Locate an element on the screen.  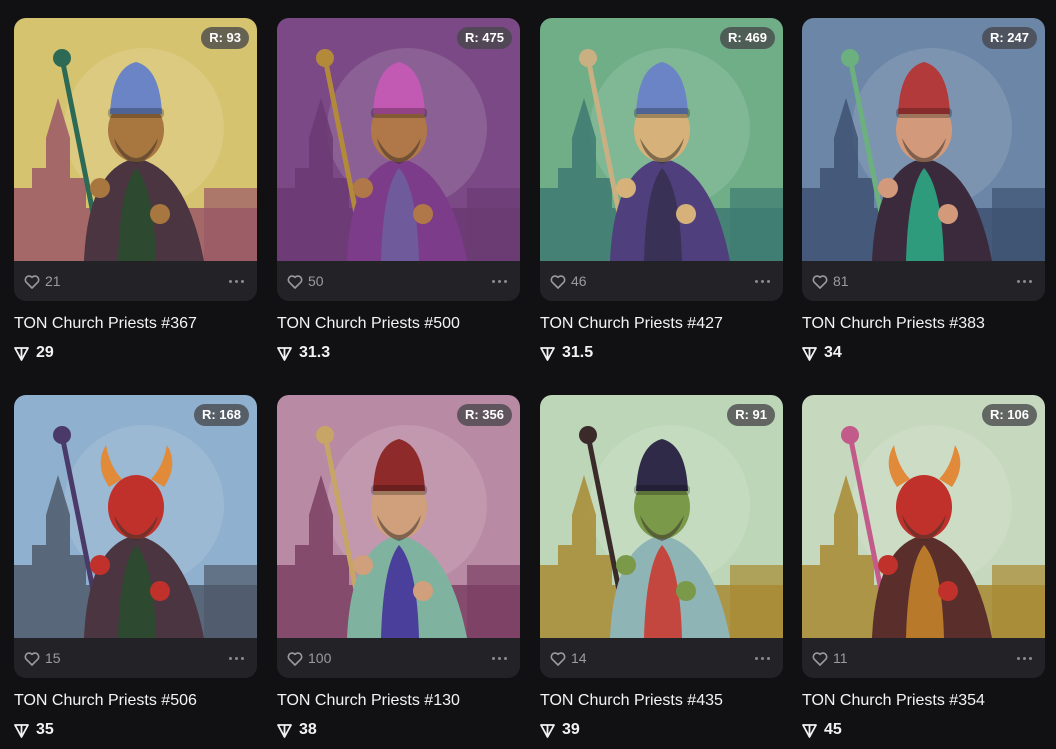
nft-card: R: 356 100 TON Church Priests #130 38 is located at coordinates (398, 567).